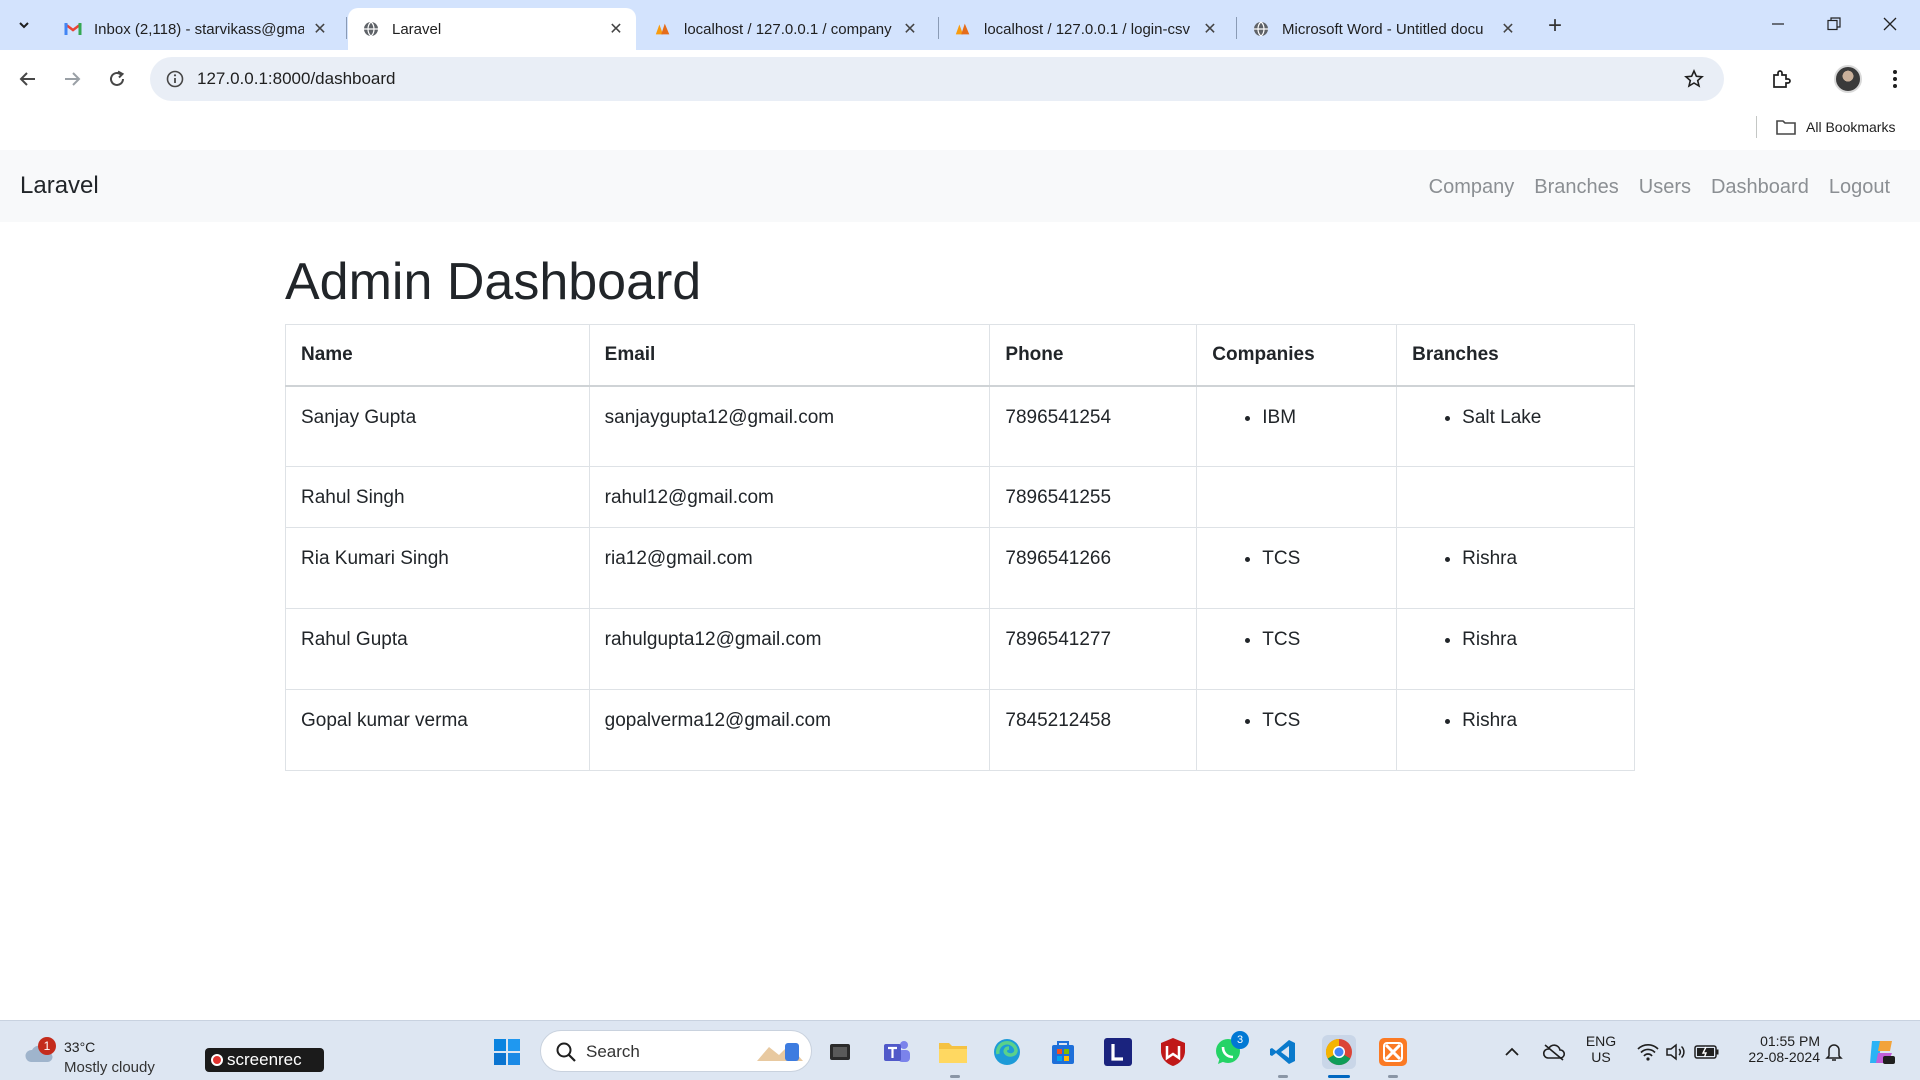 The height and width of the screenshot is (1080, 1920). I want to click on launcher-l-app, so click(1118, 1052).